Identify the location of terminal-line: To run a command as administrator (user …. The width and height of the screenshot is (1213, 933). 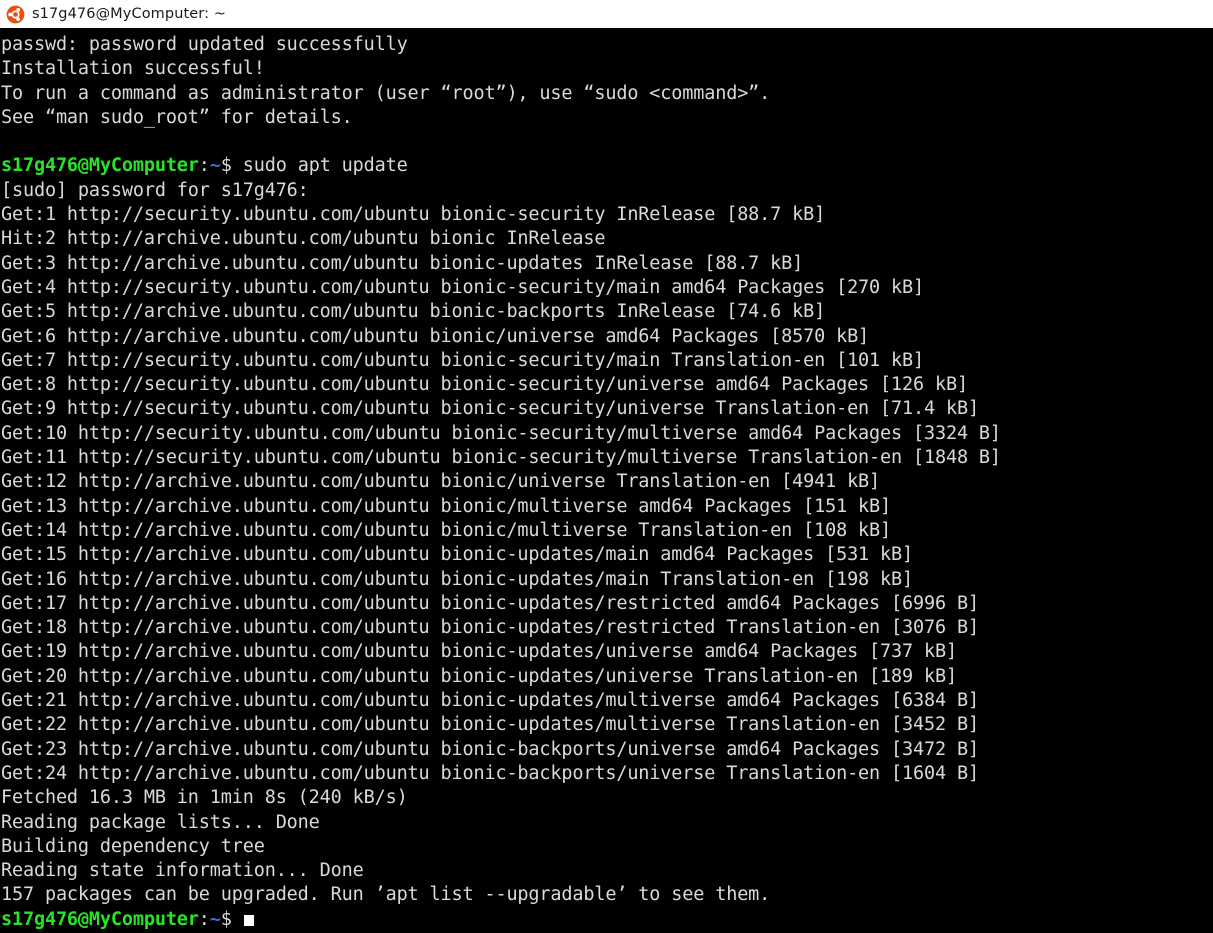
(386, 93).